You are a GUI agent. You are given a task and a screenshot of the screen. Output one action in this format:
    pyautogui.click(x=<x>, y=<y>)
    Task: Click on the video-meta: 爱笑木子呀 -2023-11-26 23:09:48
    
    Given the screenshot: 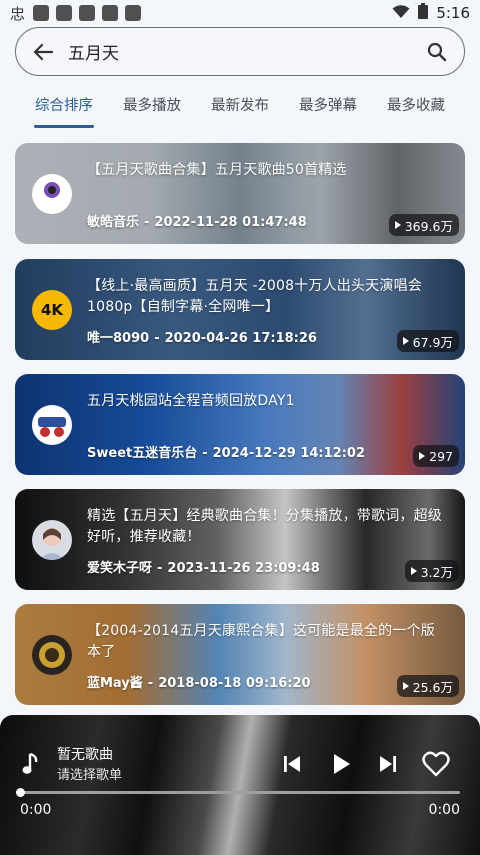 What is the action you would take?
    pyautogui.click(x=203, y=568)
    